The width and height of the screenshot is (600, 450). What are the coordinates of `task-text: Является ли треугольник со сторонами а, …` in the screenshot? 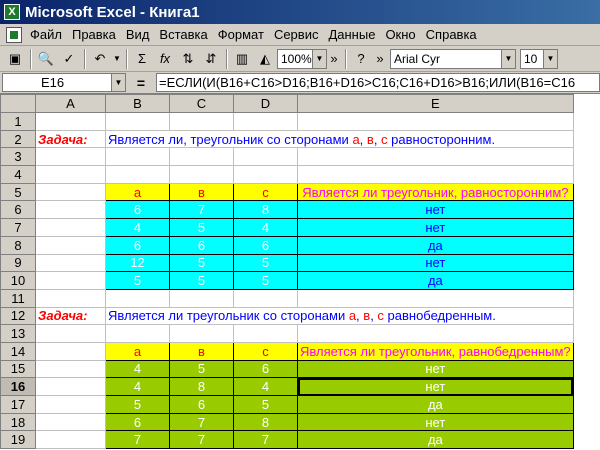 It's located at (339, 316).